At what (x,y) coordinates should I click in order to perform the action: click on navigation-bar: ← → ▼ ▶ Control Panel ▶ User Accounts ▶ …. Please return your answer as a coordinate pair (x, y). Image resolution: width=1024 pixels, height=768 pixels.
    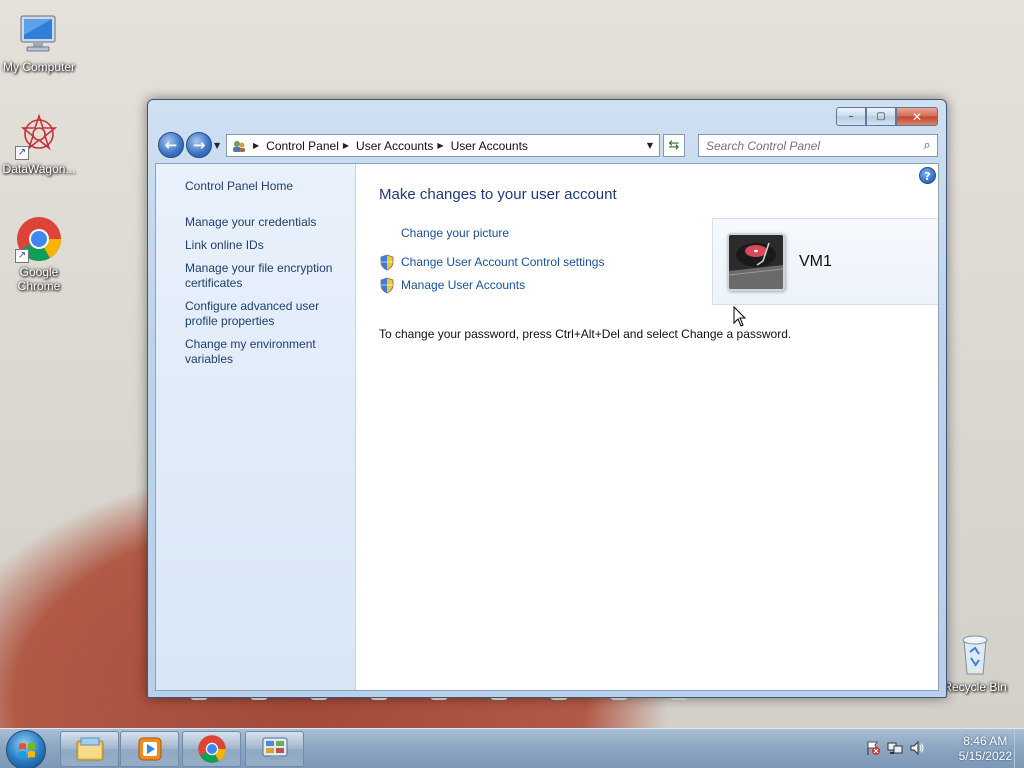
    Looking at the image, I should click on (547, 145).